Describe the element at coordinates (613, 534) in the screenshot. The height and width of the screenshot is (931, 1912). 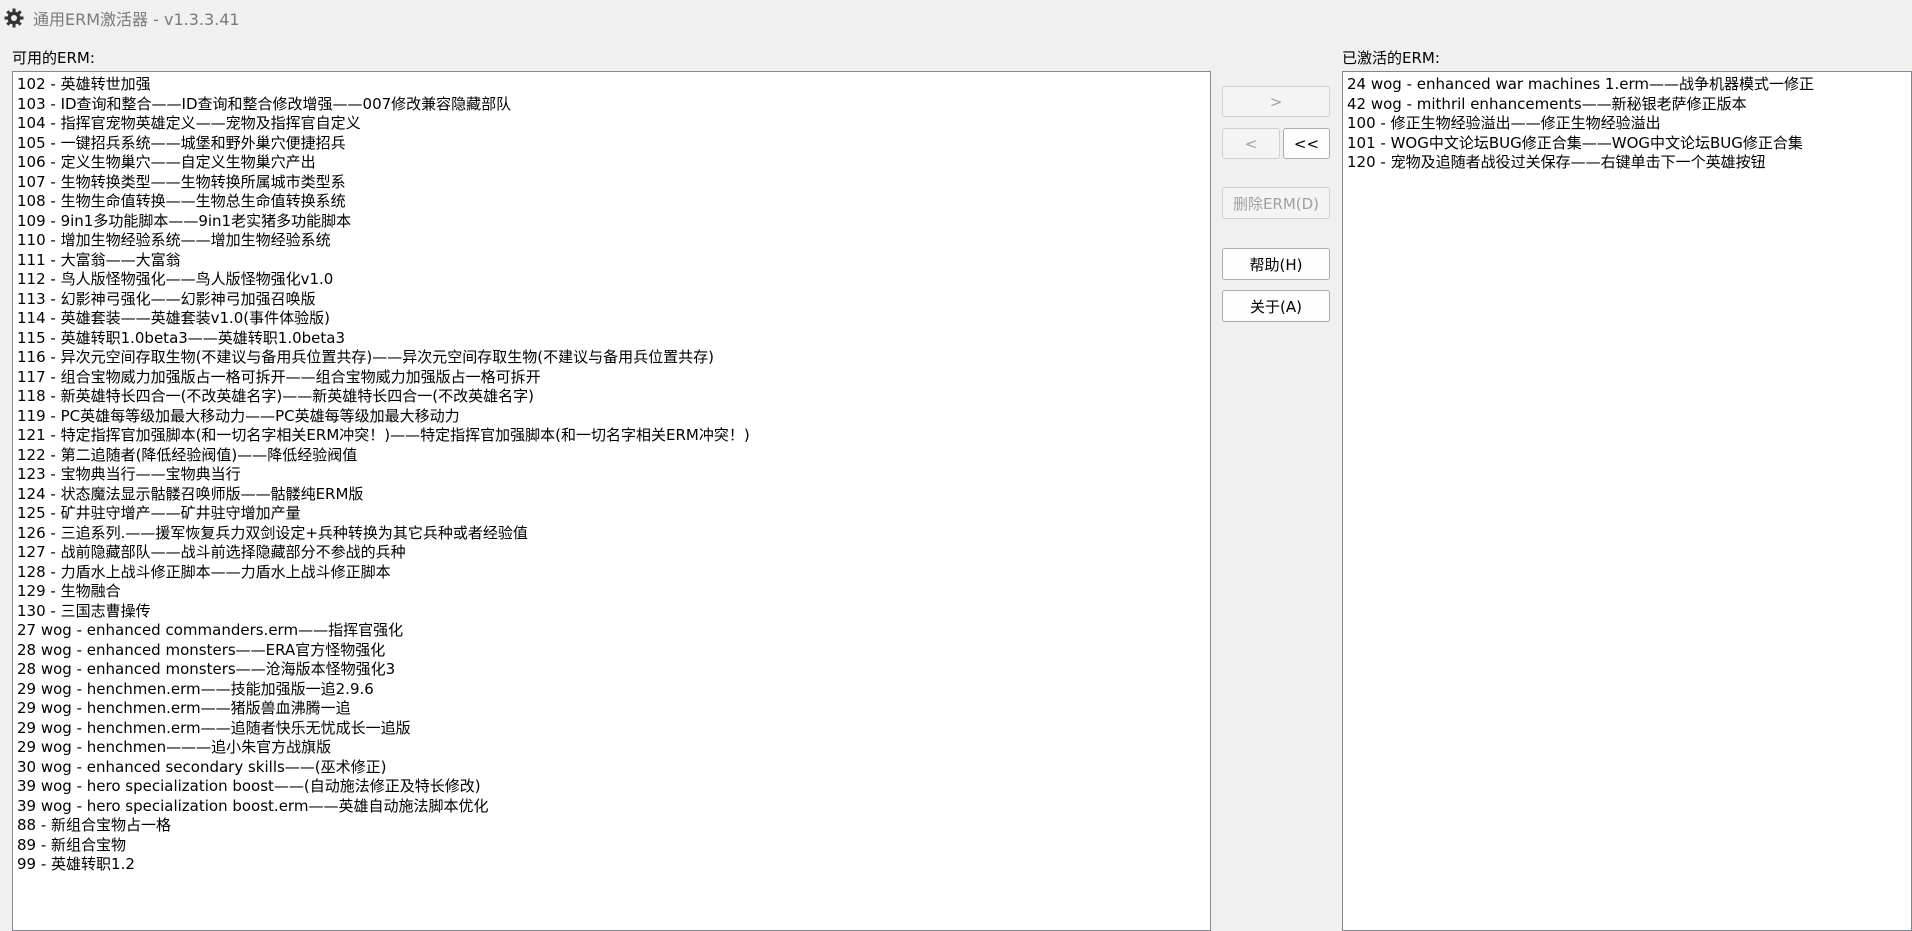
I see `list-item: 126 - 三追系列.——援军恢复兵力双剑设定+兵种转换为其它兵种或者经验值` at that location.